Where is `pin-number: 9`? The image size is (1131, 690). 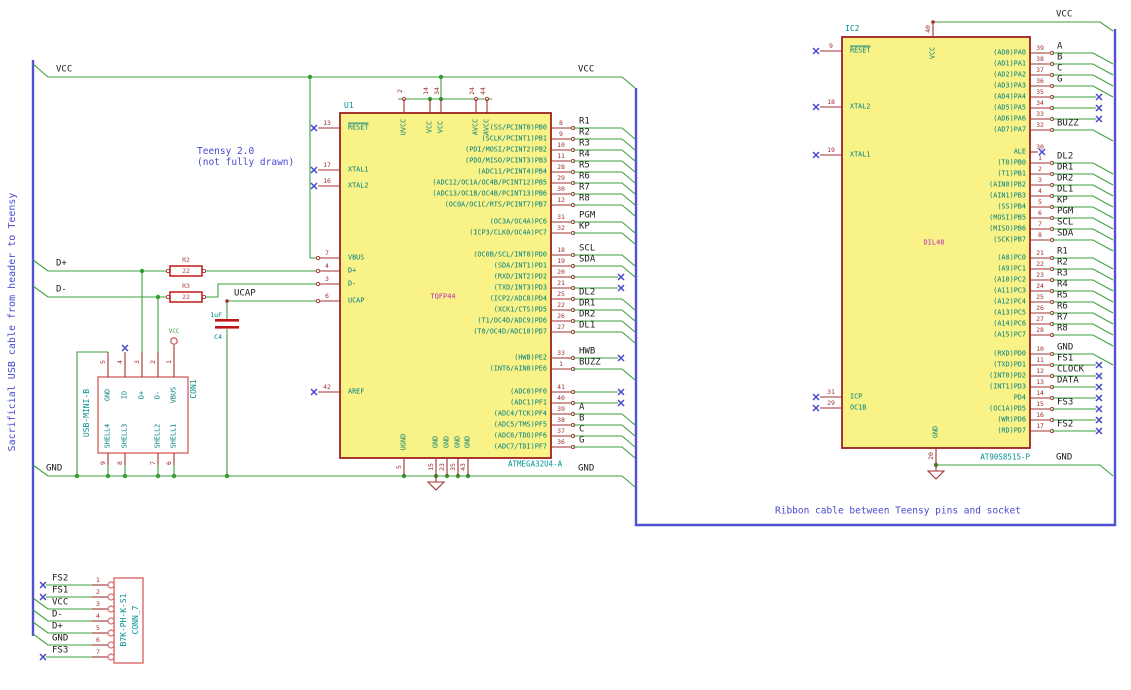 pin-number: 9 is located at coordinates (102, 463).